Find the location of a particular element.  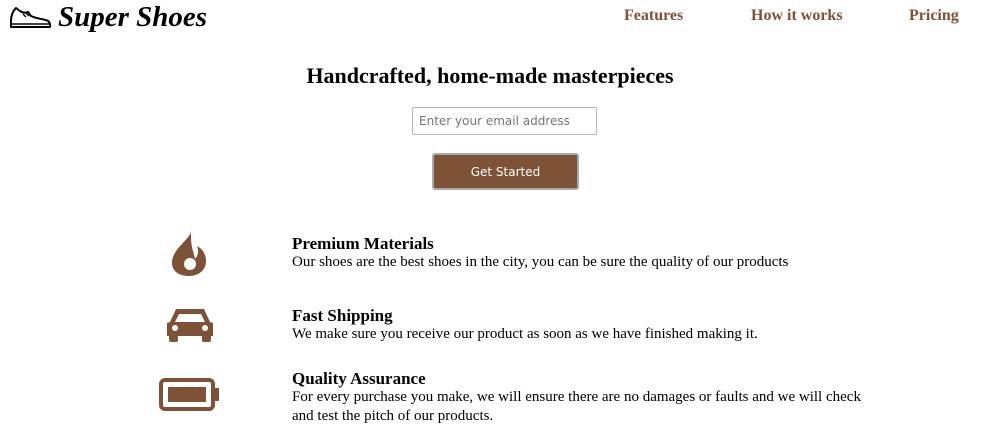

email-input is located at coordinates (504, 121).